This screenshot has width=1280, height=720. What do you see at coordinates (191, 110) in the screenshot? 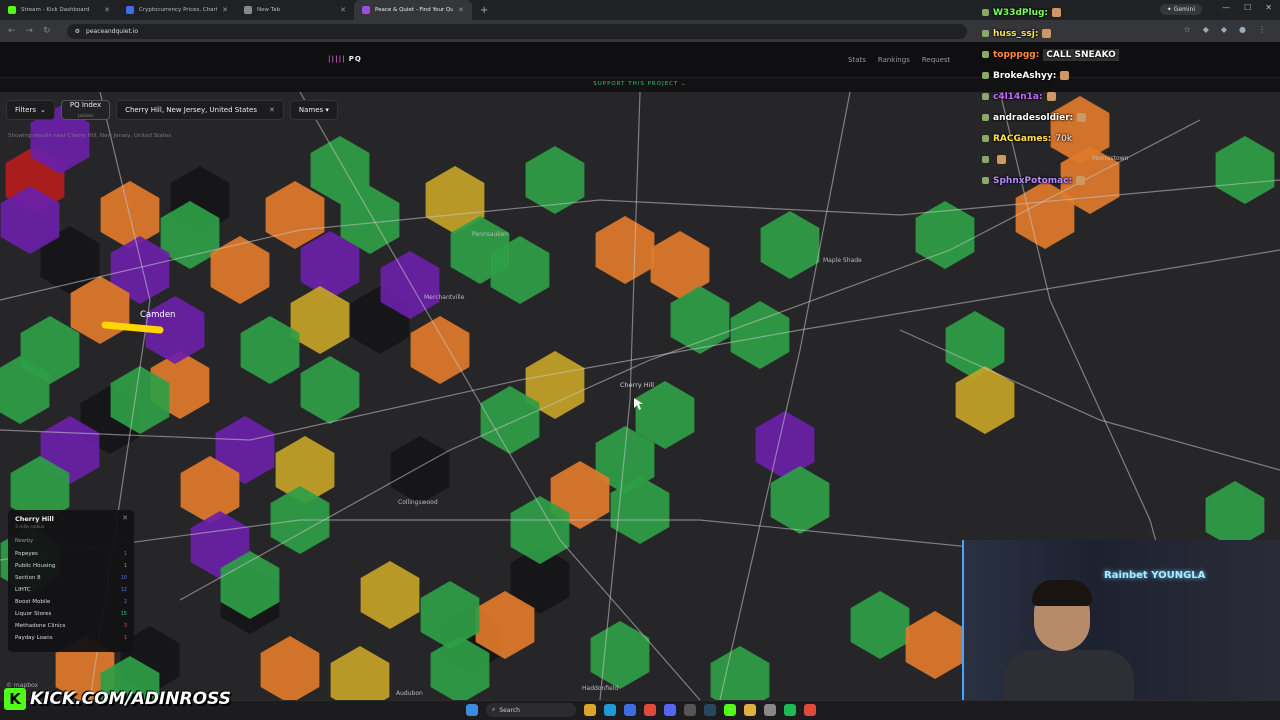
I see `location-value: Cherry Hill, New Jersey, United States` at bounding box center [191, 110].